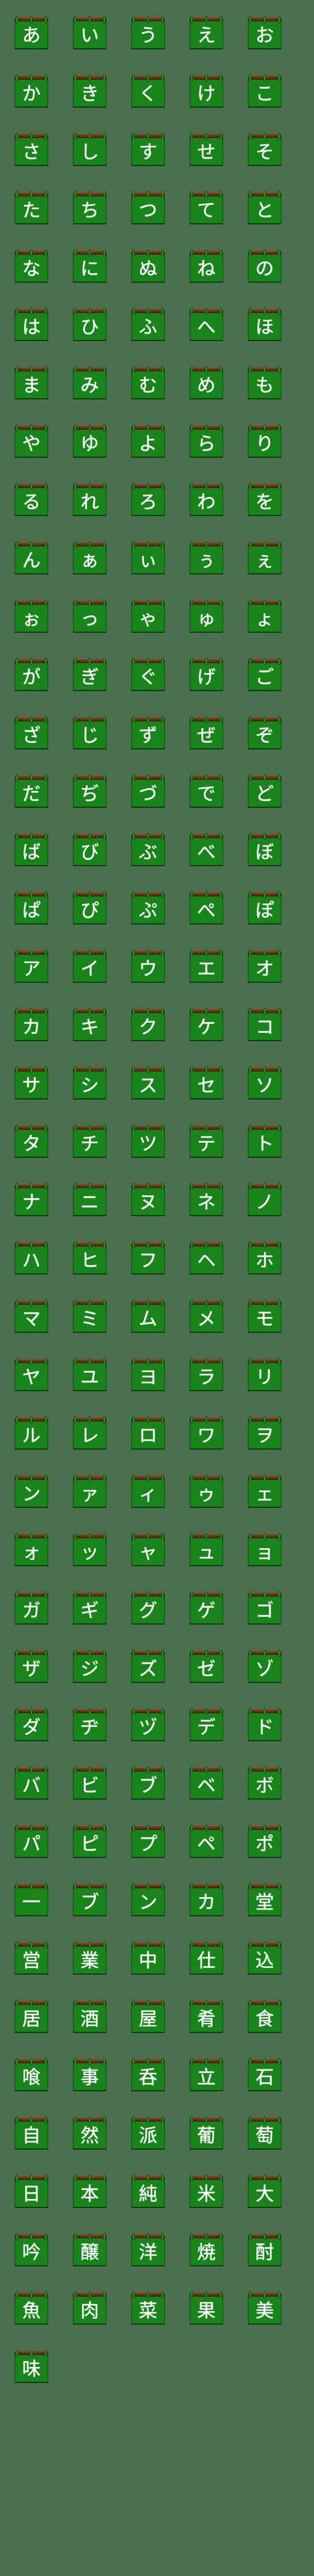 This screenshot has height=2576, width=314. Describe the element at coordinates (204, 846) in the screenshot. I see `tile-cell: べ` at that location.